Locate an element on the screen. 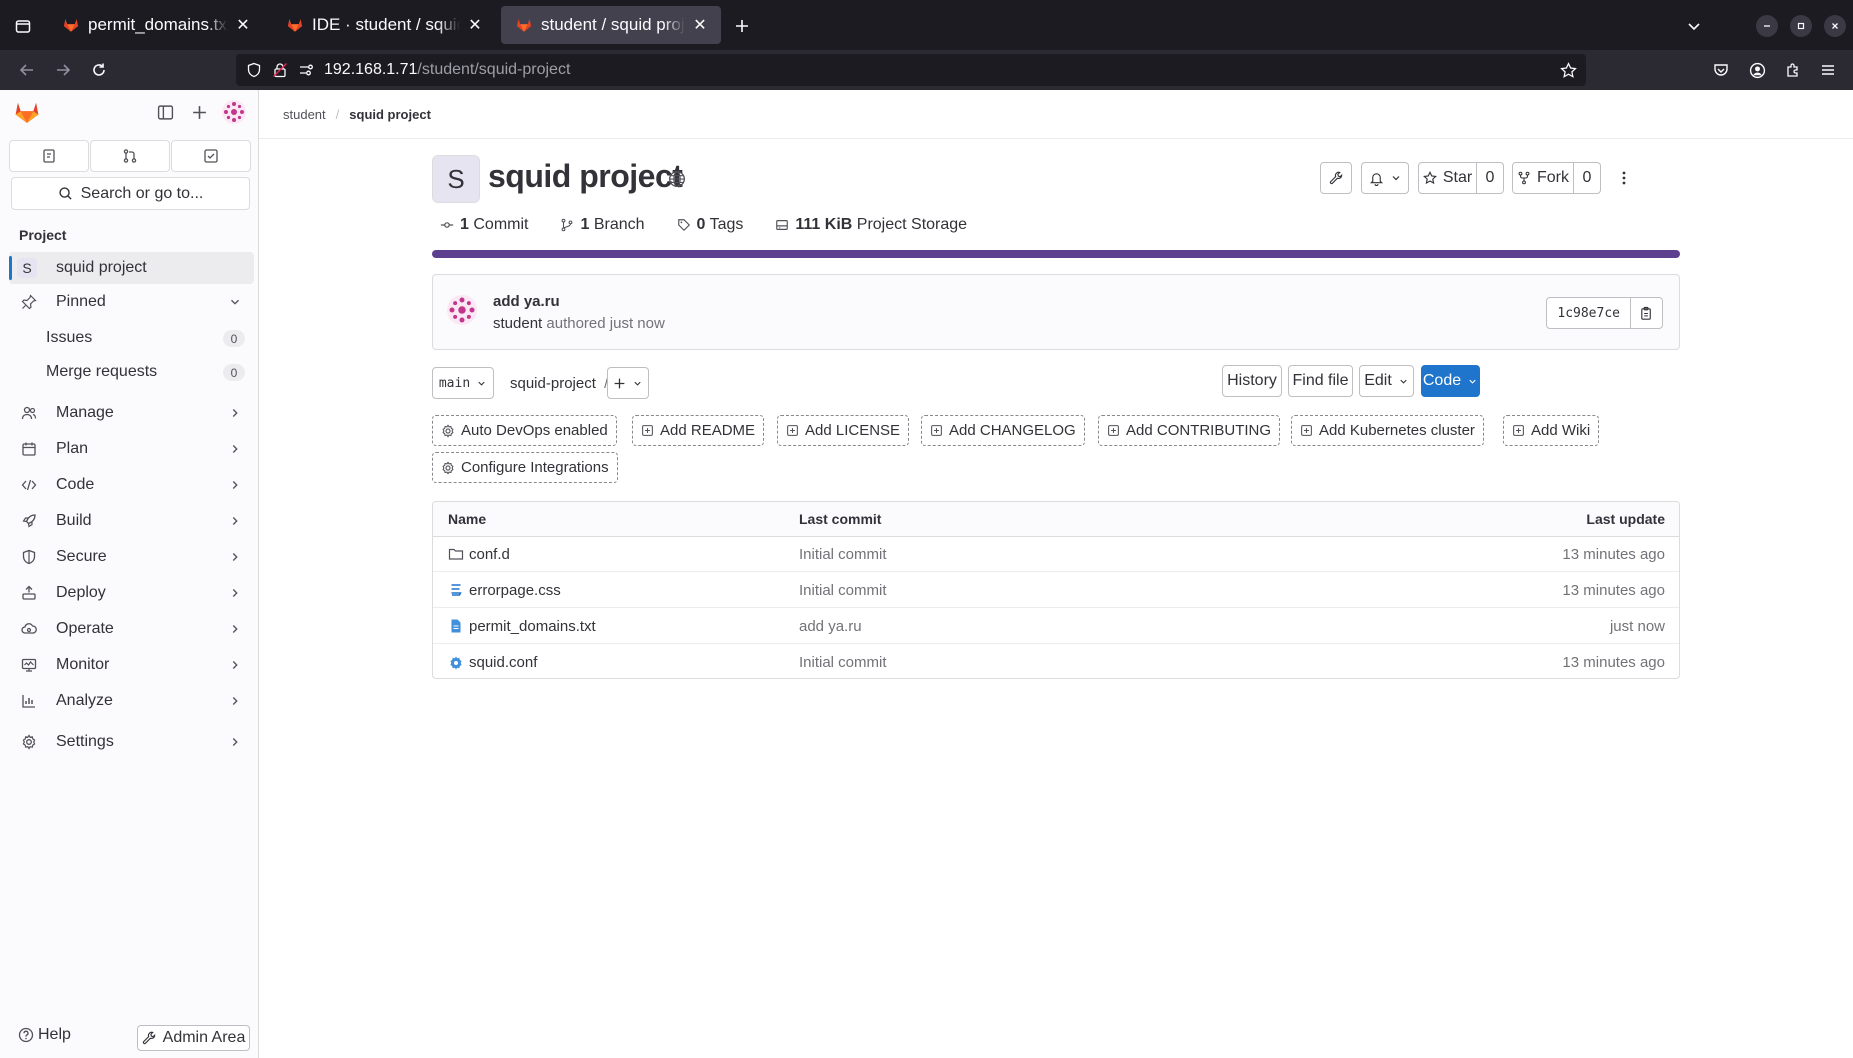  file-name-link: permit_domains.txt is located at coordinates (532, 626).